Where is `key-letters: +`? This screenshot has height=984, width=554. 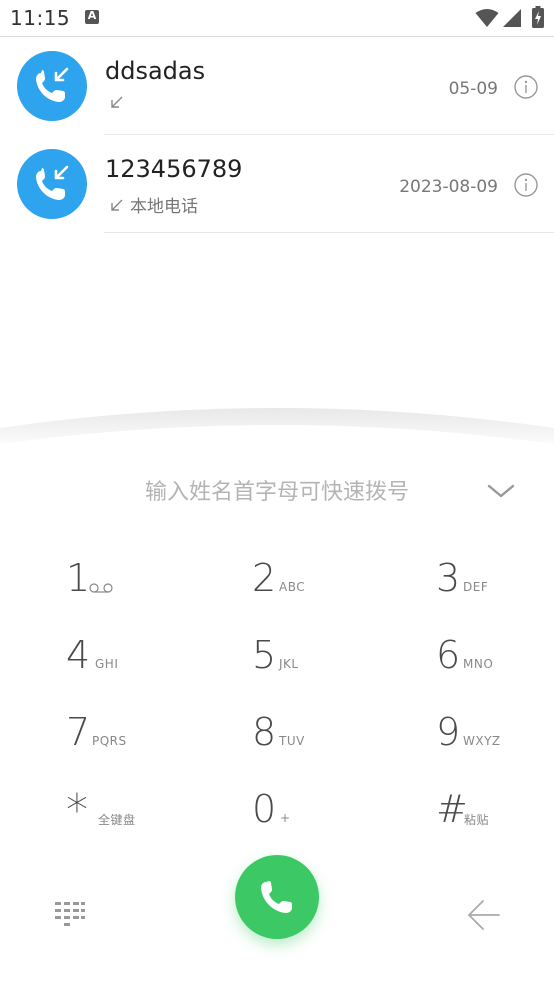 key-letters: + is located at coordinates (285, 818).